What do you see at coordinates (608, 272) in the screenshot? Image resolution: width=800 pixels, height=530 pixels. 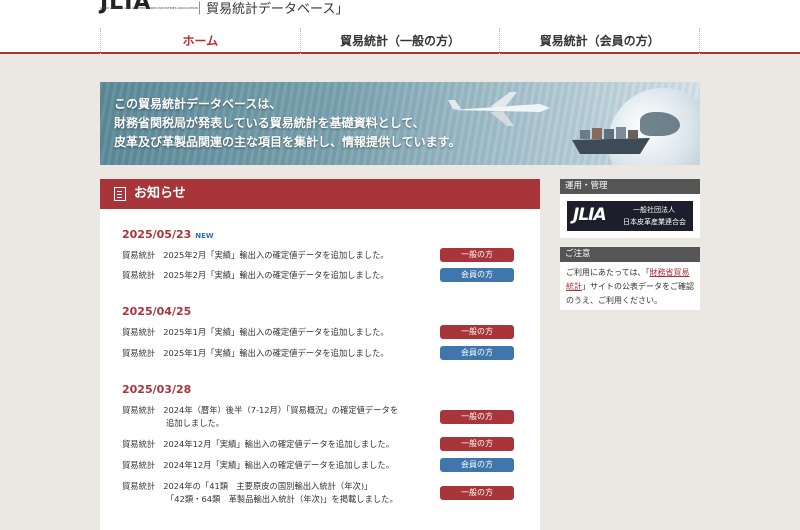 I see `caution-pre: ご利用にあたっては、「` at bounding box center [608, 272].